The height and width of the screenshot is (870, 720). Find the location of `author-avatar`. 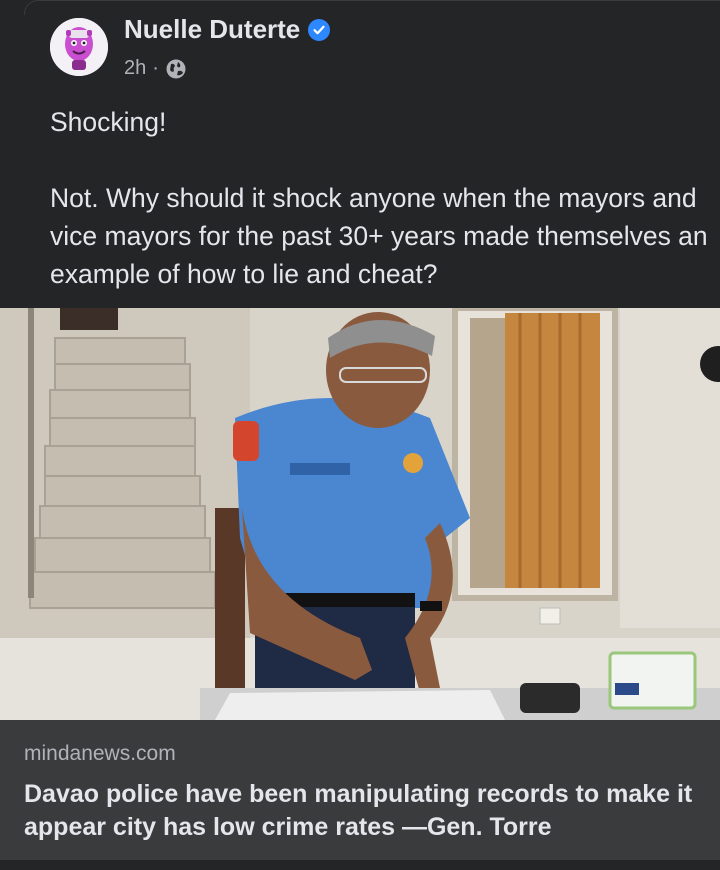

author-avatar is located at coordinates (79, 47).